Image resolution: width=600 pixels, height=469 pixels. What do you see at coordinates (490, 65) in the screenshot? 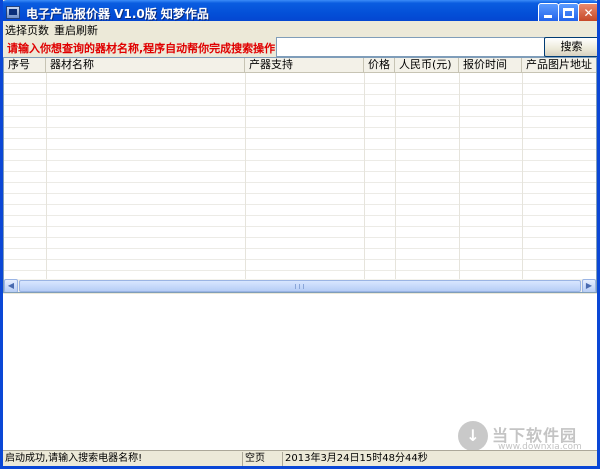
I see `column-header-quote-time: 报价时间` at bounding box center [490, 65].